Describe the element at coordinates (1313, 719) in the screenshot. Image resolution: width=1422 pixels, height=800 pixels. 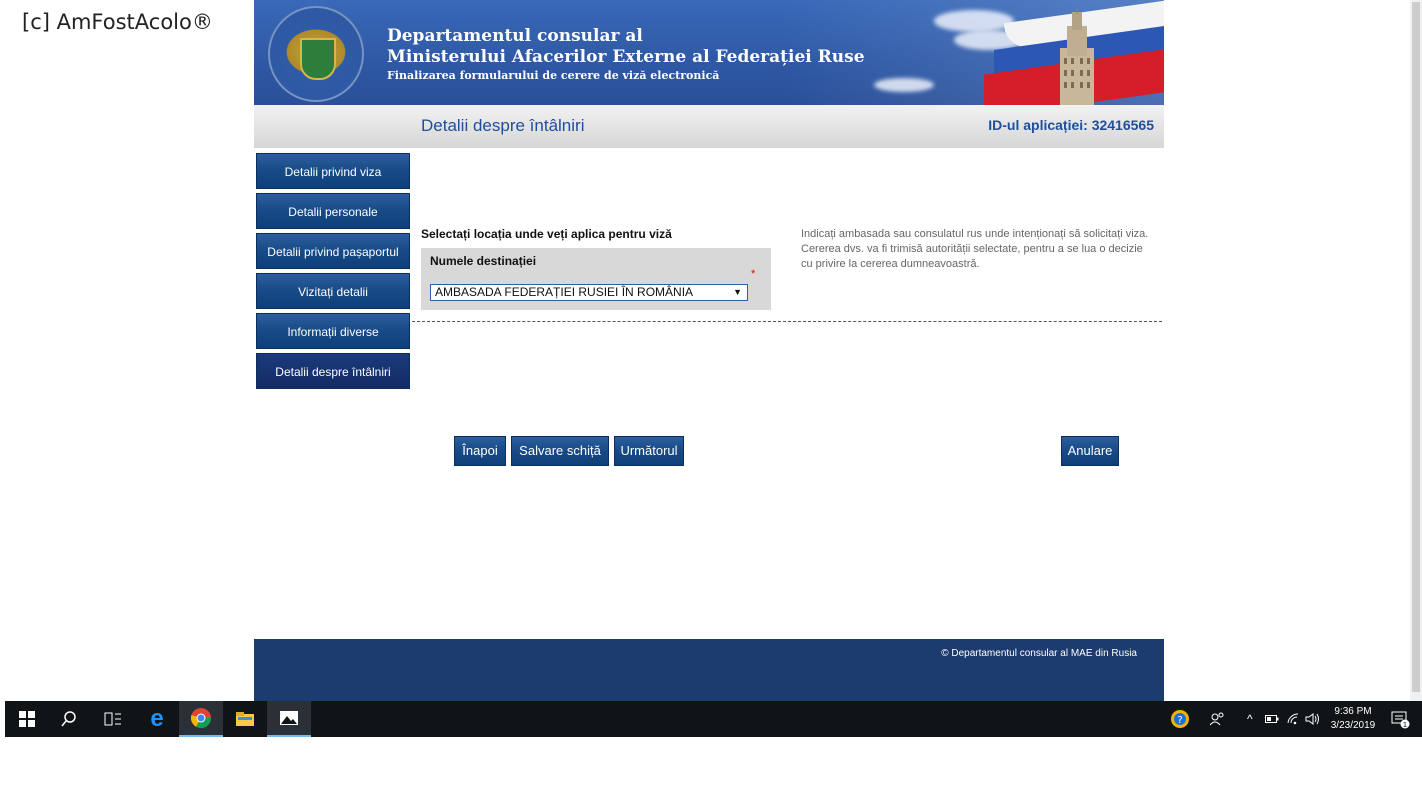
I see `volume-icon` at that location.